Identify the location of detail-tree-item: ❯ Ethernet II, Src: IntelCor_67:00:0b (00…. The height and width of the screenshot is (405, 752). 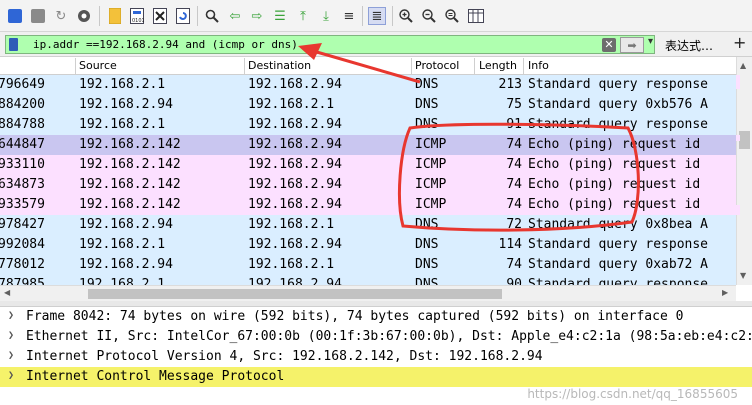
(376, 337).